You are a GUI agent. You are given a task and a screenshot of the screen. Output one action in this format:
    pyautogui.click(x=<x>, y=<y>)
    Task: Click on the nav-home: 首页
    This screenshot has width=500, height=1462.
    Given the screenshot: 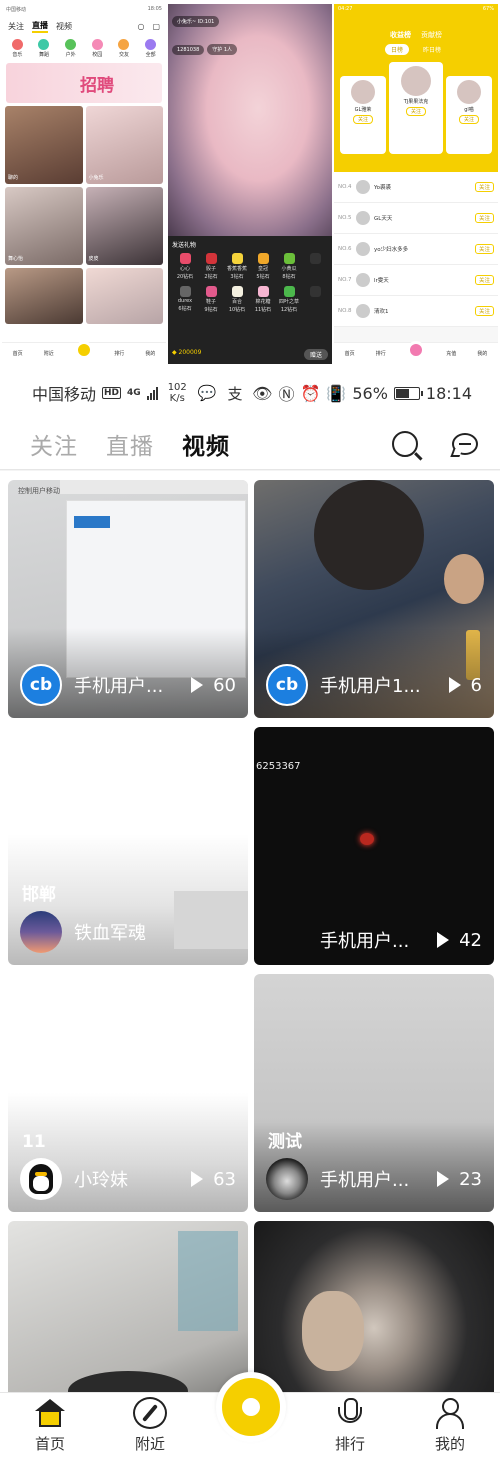 What is the action you would take?
    pyautogui.click(x=50, y=1425)
    